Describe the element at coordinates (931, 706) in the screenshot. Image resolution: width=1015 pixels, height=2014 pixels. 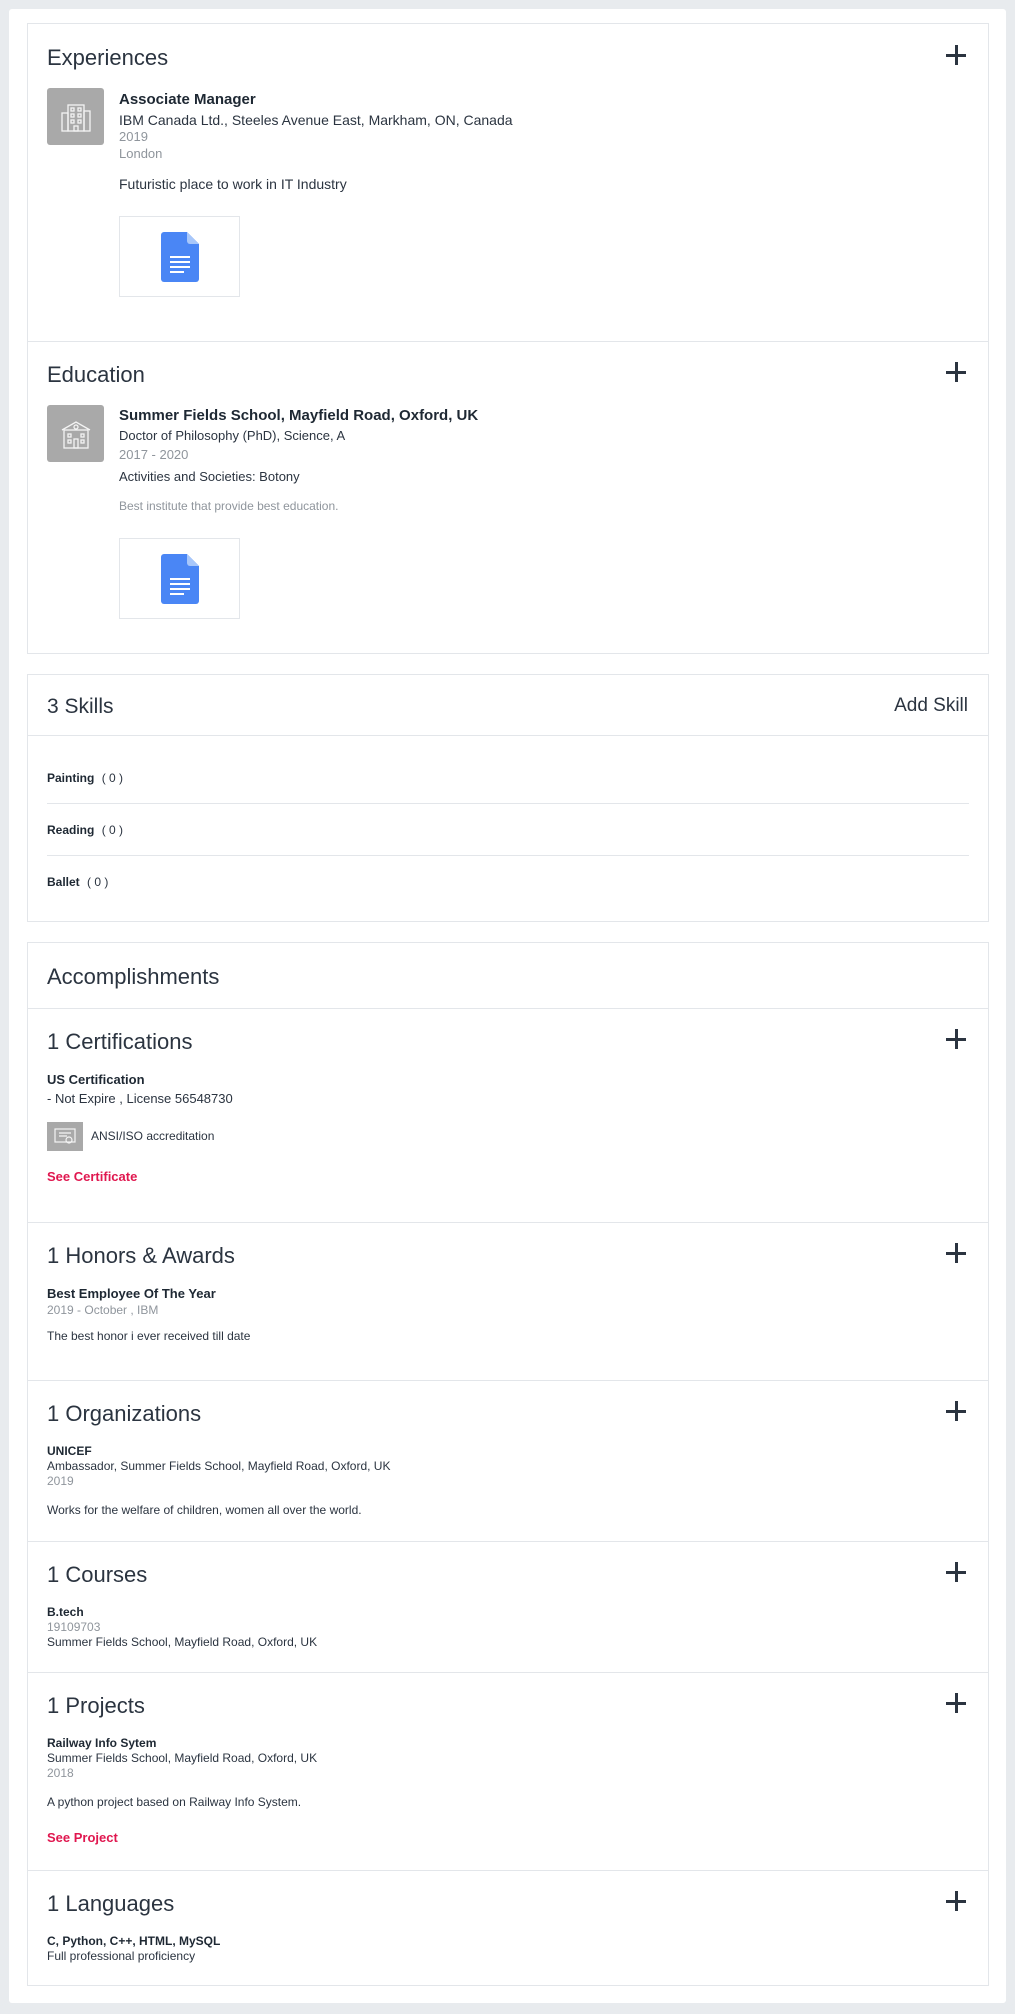
I see `add-skill-button: Add Skill` at that location.